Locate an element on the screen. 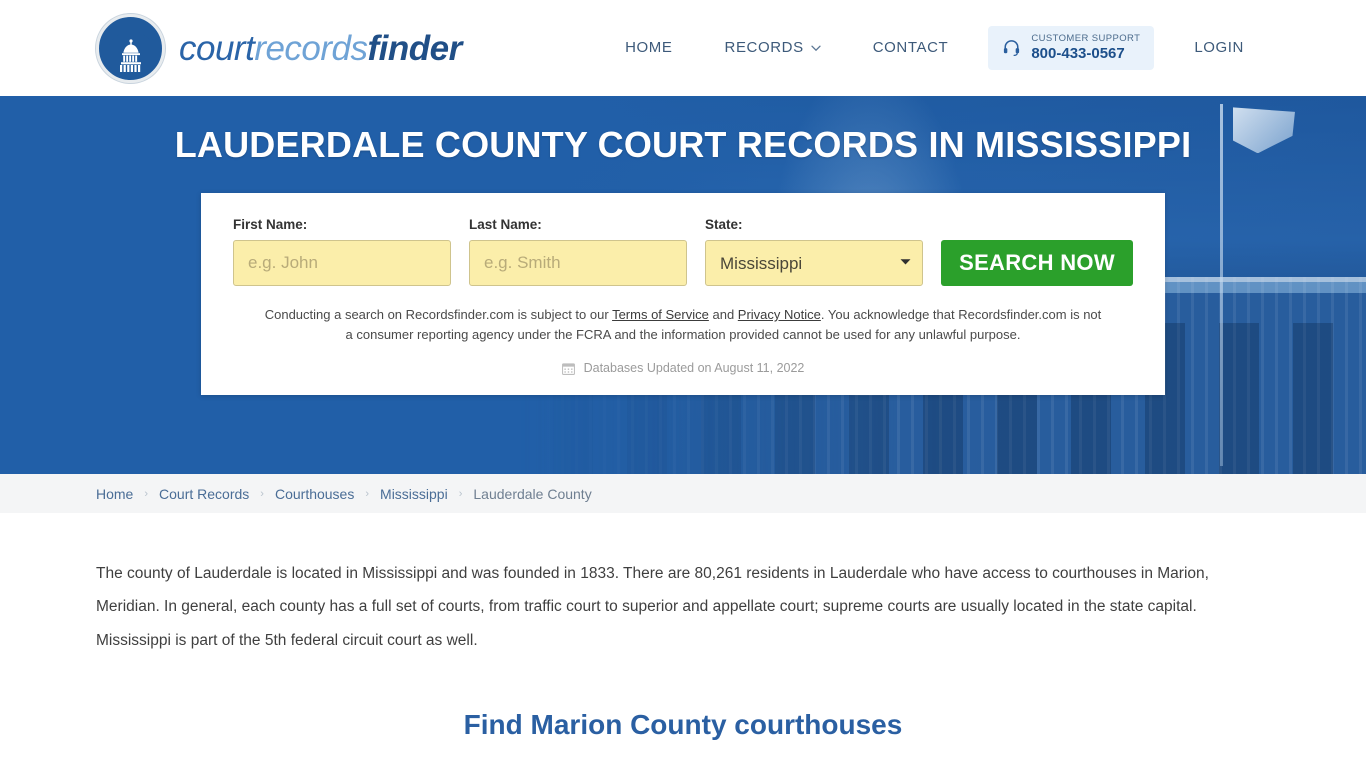 Image resolution: width=1366 pixels, height=768 pixels. customer-support-button: CUSTOMER SUPPORT 800-433-0567 is located at coordinates (1071, 48).